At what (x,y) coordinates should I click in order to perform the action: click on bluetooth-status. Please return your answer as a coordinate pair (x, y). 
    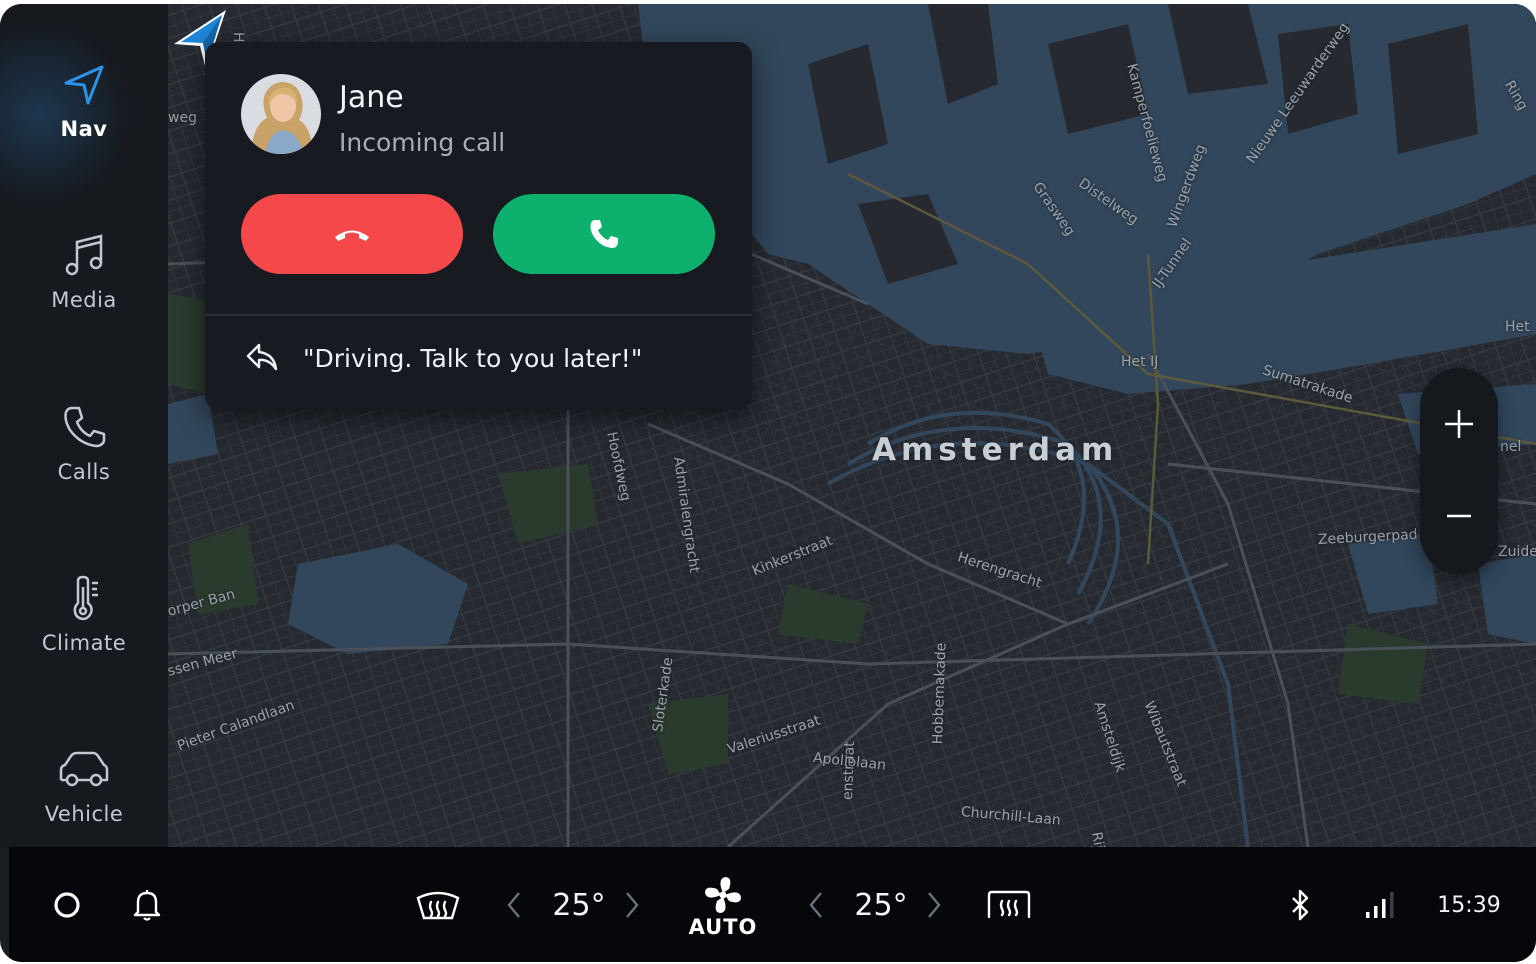
    Looking at the image, I should click on (1301, 905).